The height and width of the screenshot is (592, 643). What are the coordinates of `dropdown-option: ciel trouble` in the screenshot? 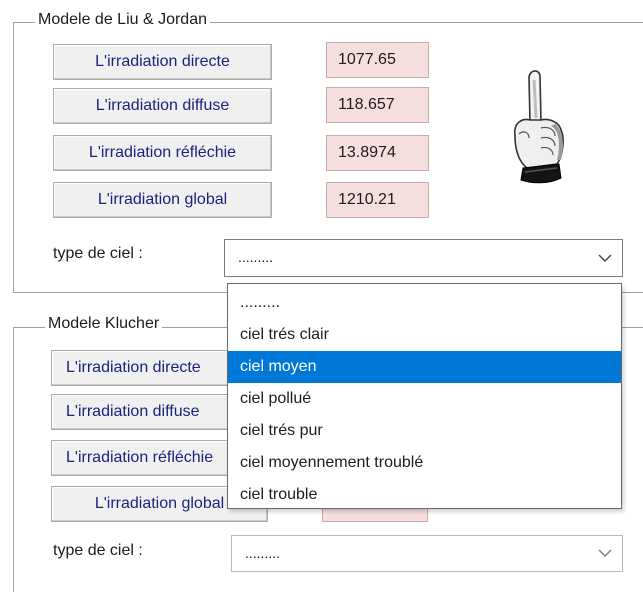 It's located at (424, 495).